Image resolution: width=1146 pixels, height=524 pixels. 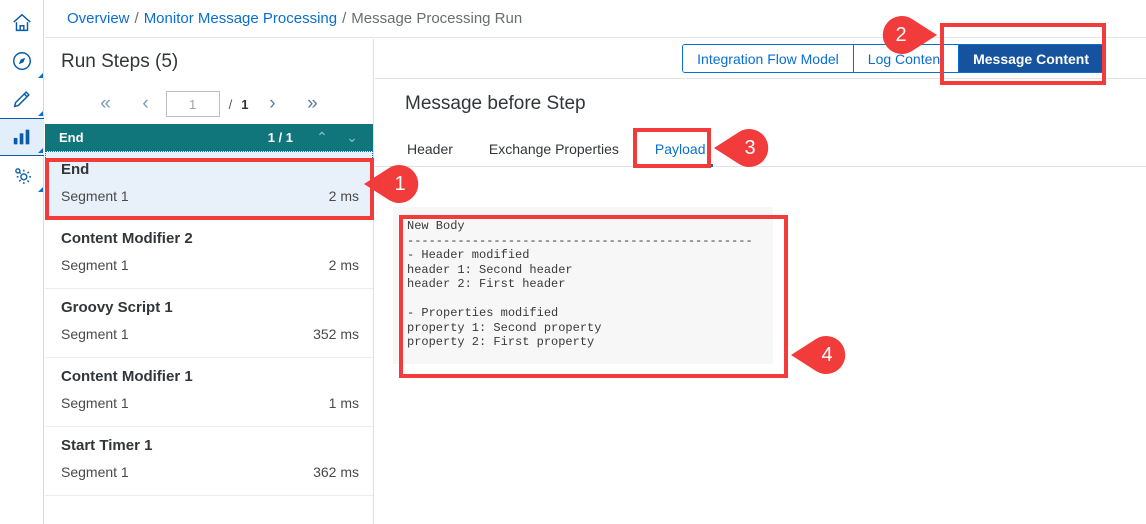 What do you see at coordinates (106, 104) in the screenshot?
I see `pagination-first-button: «` at bounding box center [106, 104].